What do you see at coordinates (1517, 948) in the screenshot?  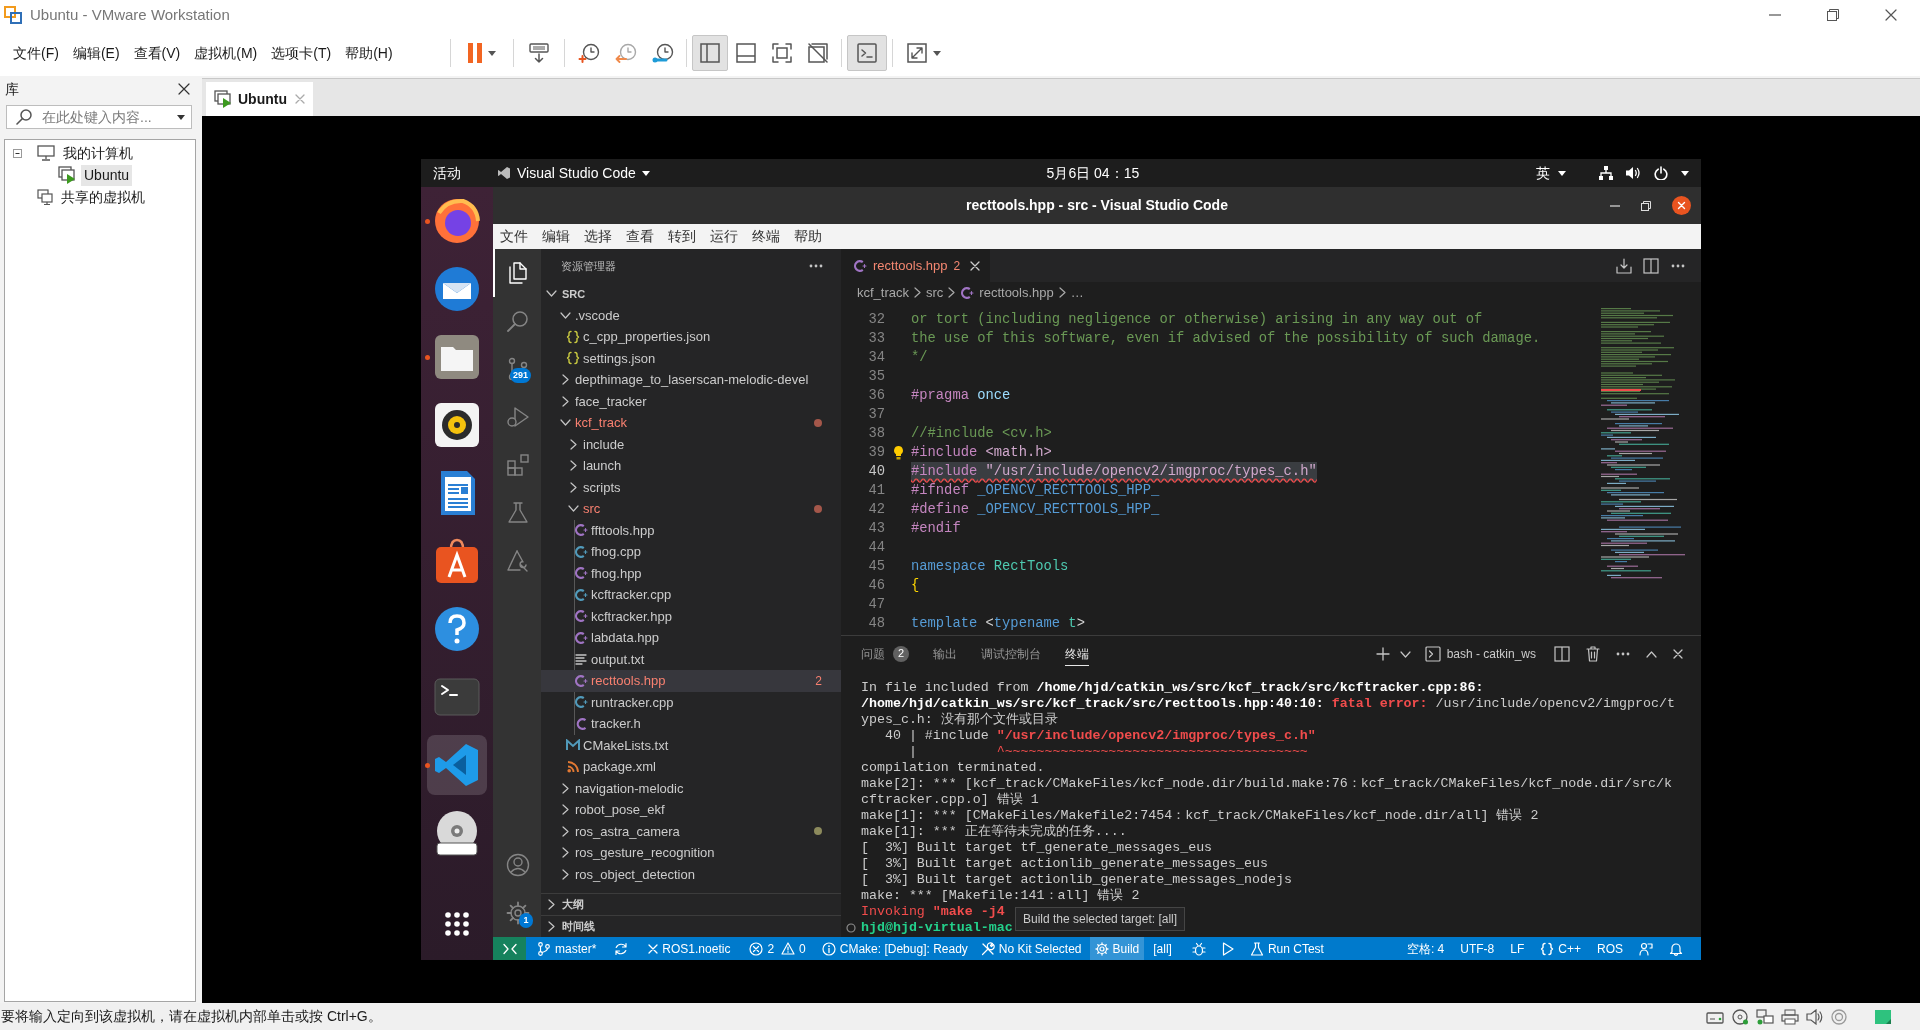 I see `line-ending-button: LF` at bounding box center [1517, 948].